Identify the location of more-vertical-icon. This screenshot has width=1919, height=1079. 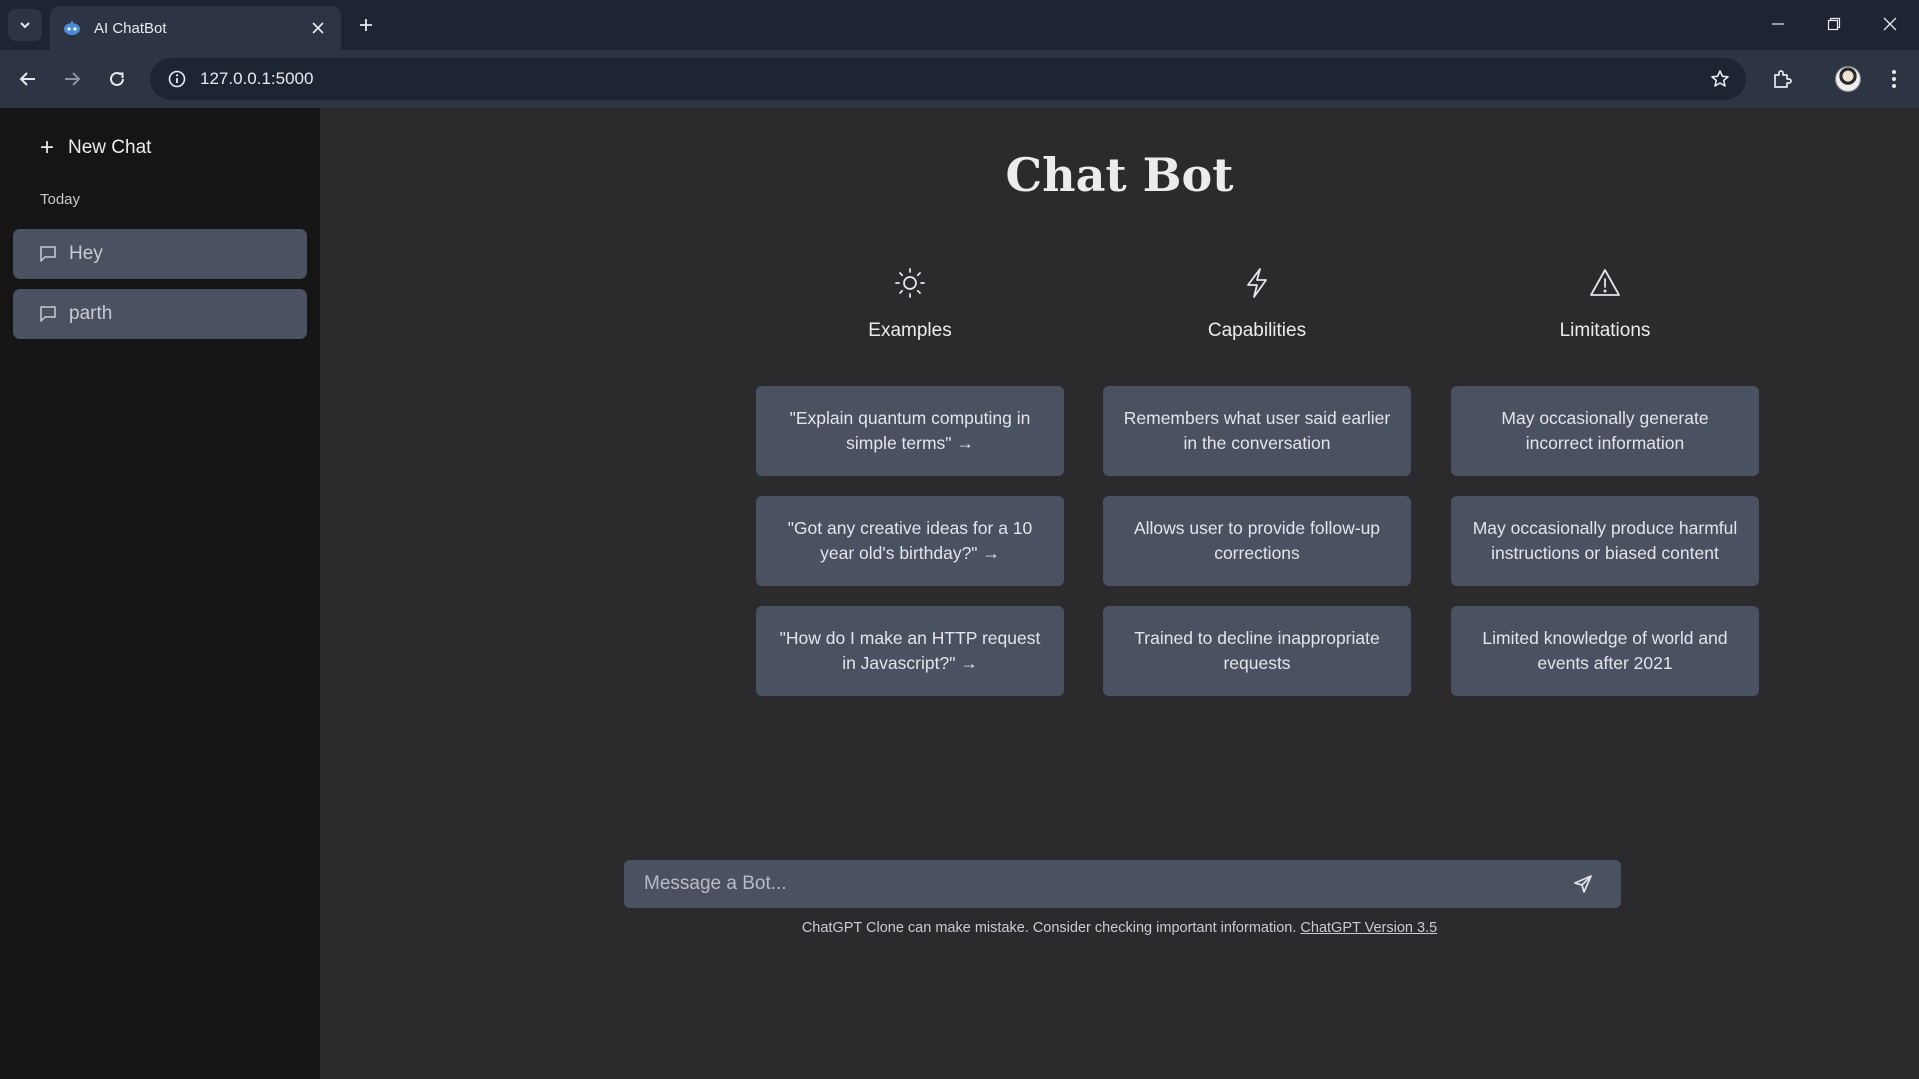
(1894, 79).